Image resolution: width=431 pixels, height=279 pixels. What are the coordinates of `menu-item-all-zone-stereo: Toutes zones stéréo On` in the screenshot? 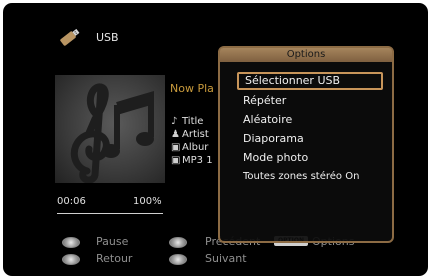 It's located at (301, 176).